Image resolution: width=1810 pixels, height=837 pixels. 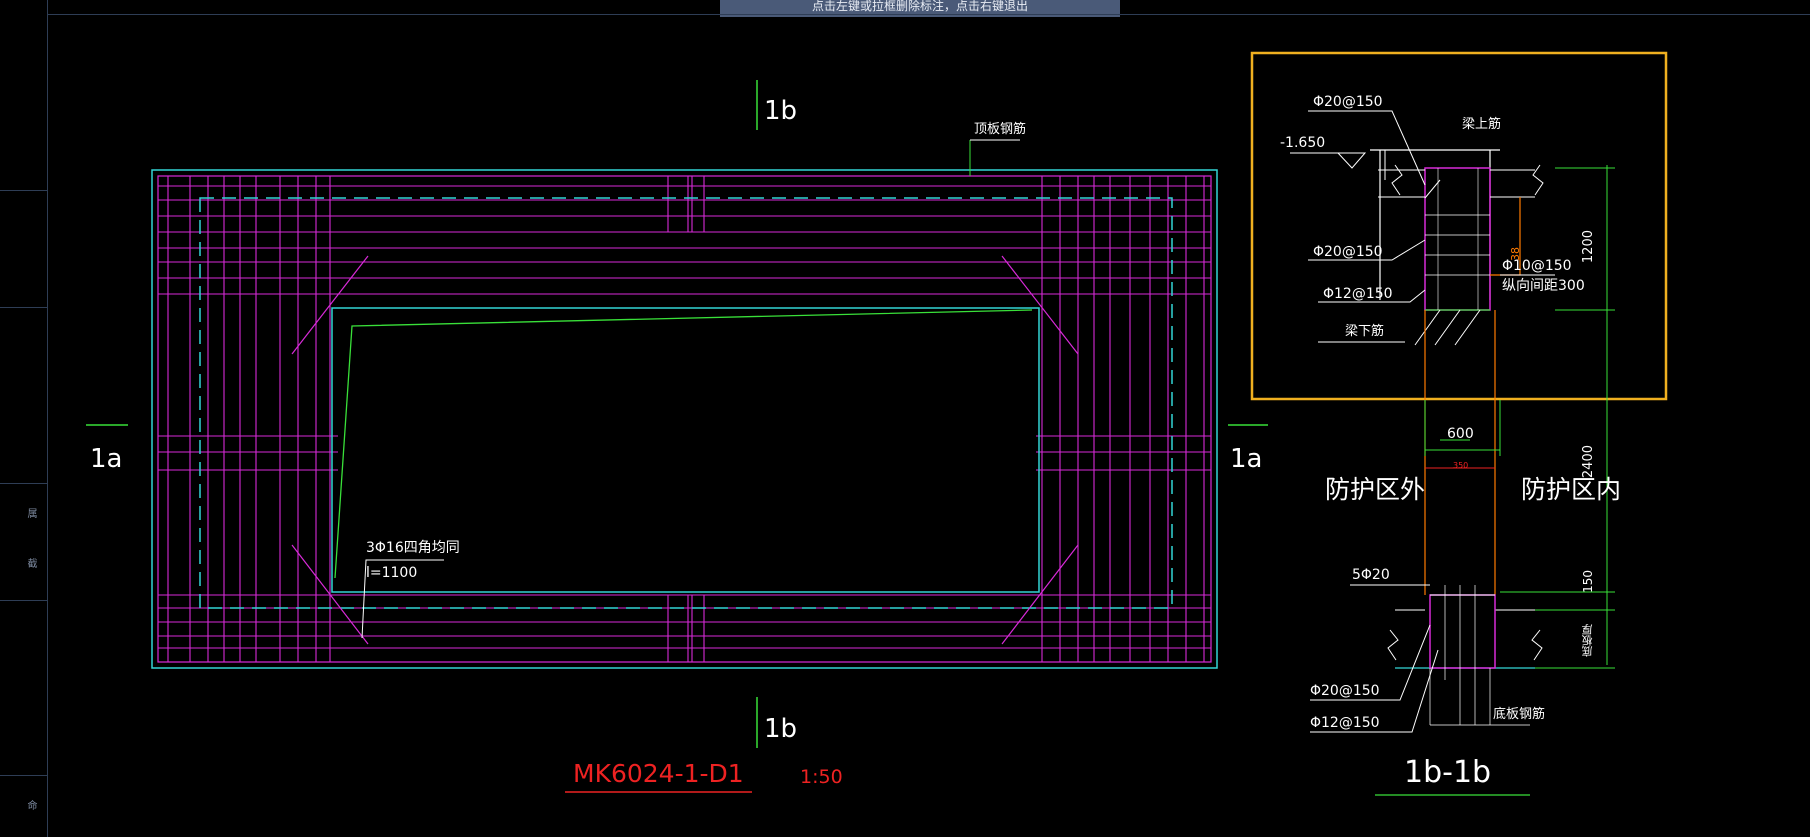 What do you see at coordinates (1448, 772) in the screenshot?
I see `section-title: 1b-1b` at bounding box center [1448, 772].